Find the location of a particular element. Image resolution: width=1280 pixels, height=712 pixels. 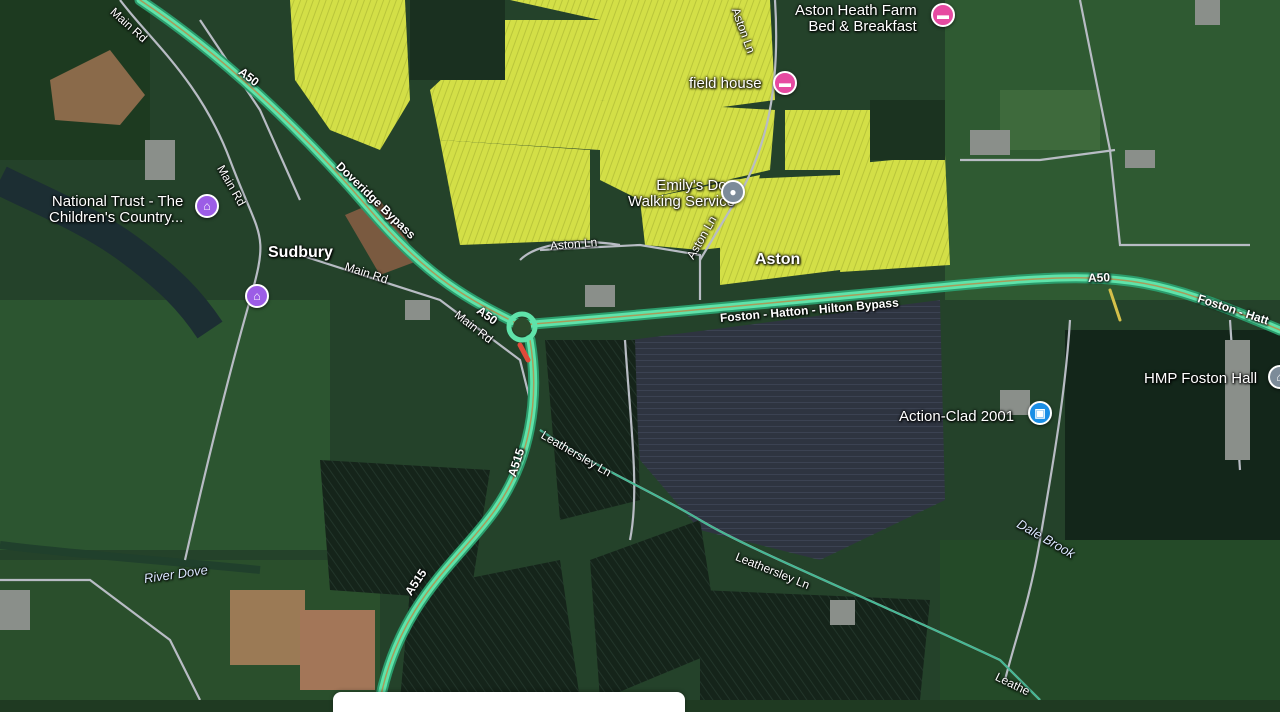

poi-label-aston-heath-line2: Bed & Breakfast is located at coordinates (862, 26).